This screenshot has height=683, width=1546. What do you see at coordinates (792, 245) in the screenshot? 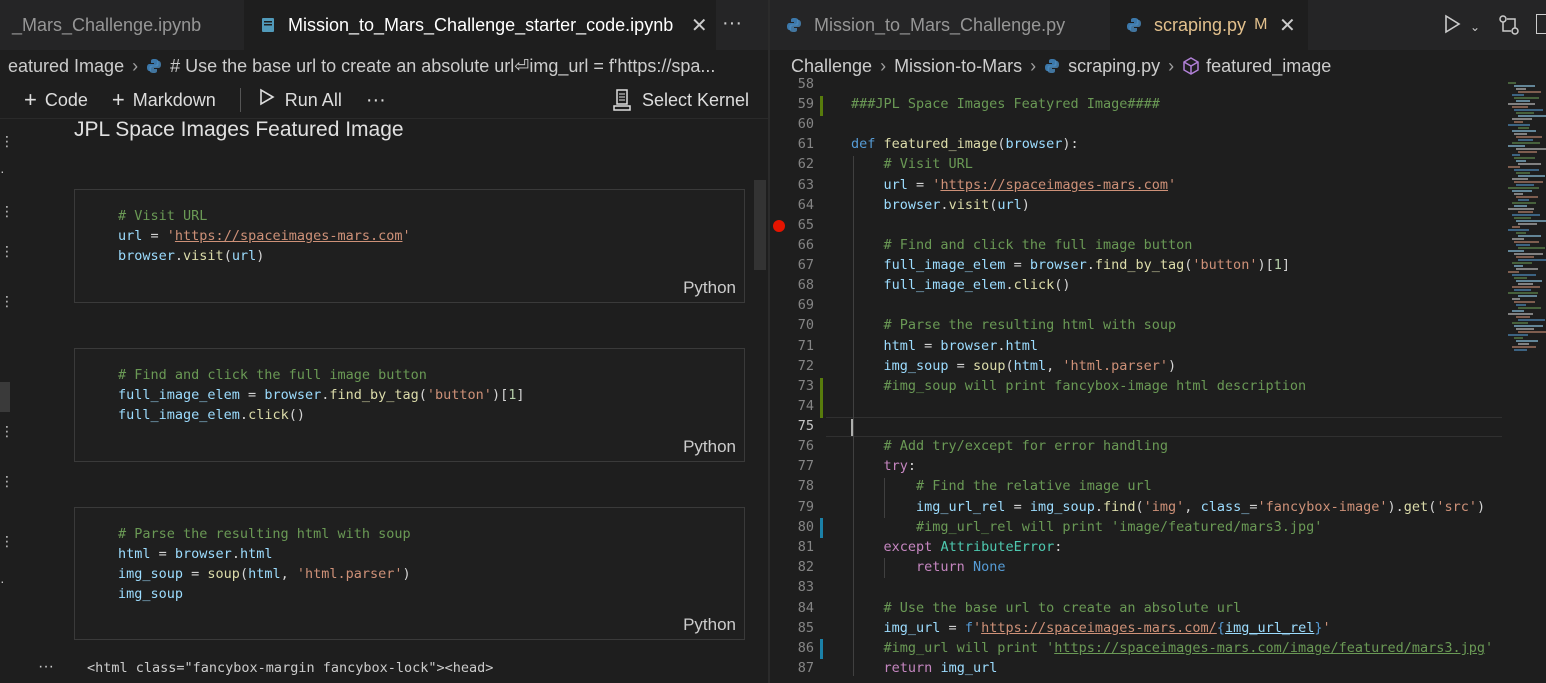
I see `line-number: 66` at bounding box center [792, 245].